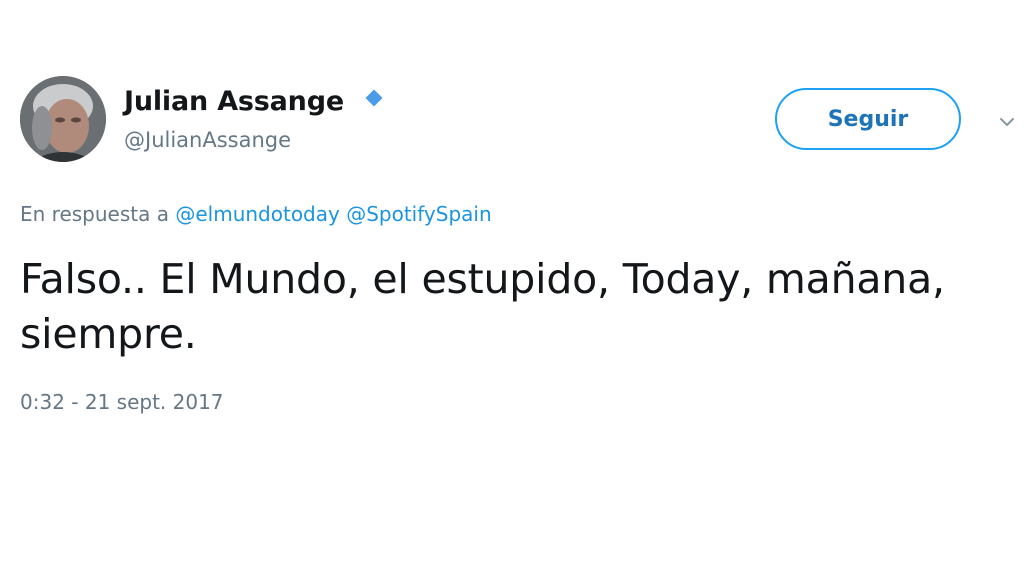  Describe the element at coordinates (868, 119) in the screenshot. I see `follow-button: Seguir` at that location.